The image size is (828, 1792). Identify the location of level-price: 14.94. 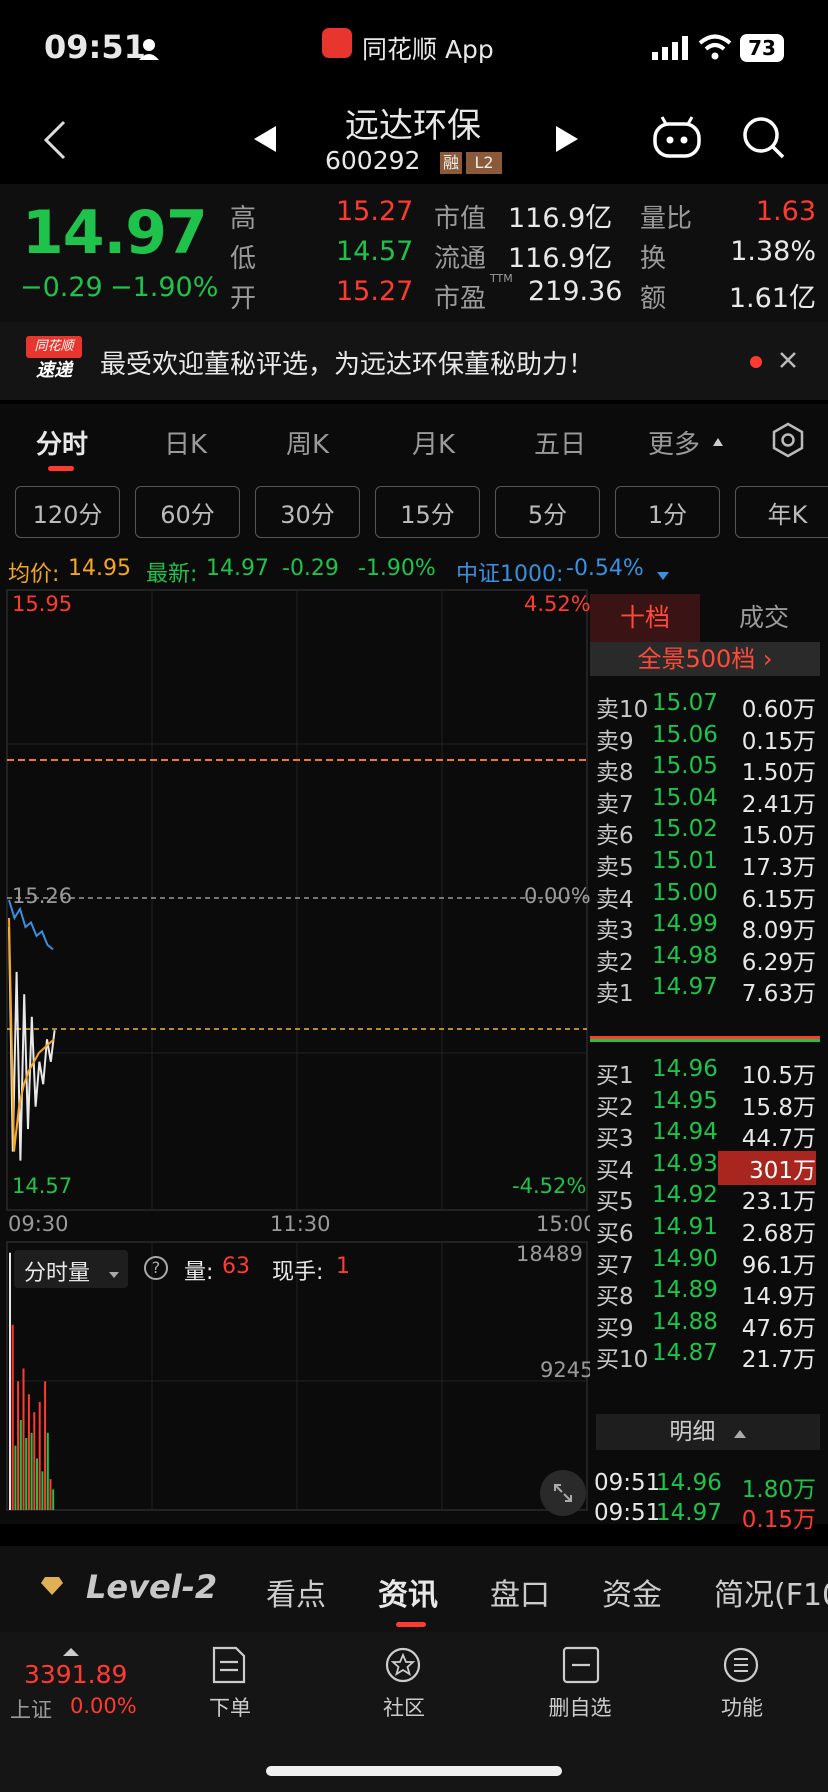
(685, 1132).